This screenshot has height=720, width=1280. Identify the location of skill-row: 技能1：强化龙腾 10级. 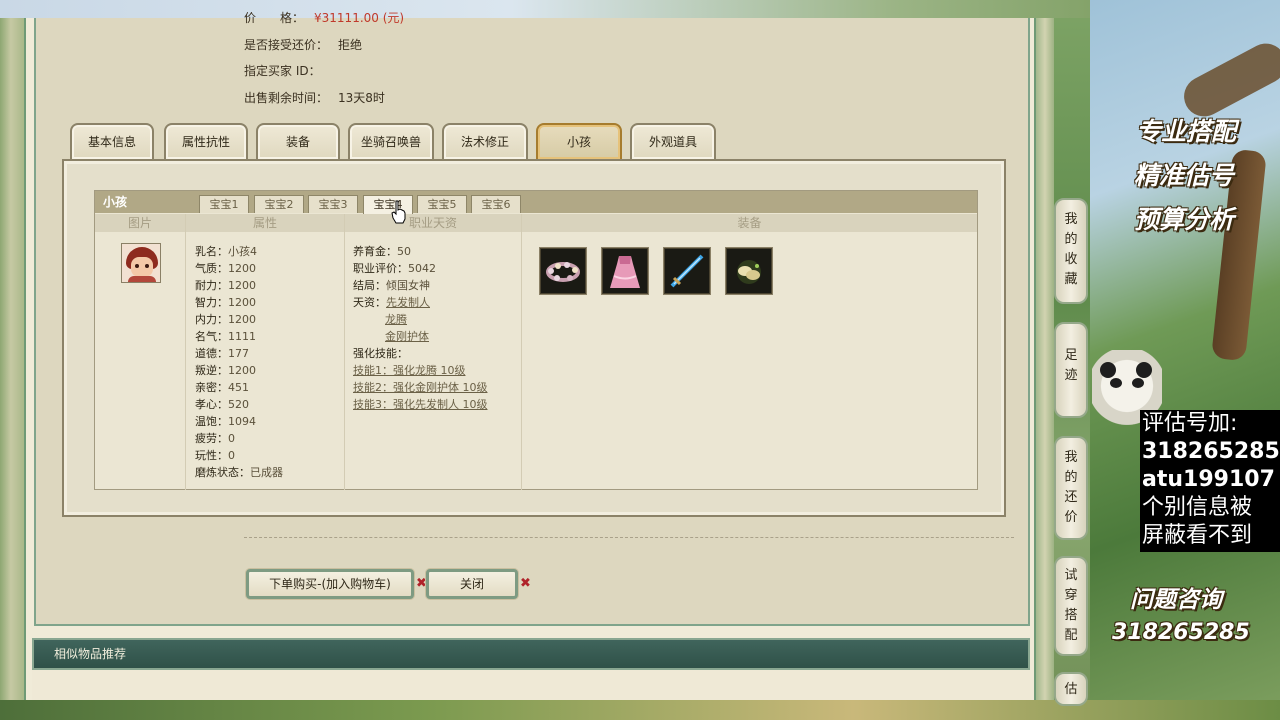
(420, 370).